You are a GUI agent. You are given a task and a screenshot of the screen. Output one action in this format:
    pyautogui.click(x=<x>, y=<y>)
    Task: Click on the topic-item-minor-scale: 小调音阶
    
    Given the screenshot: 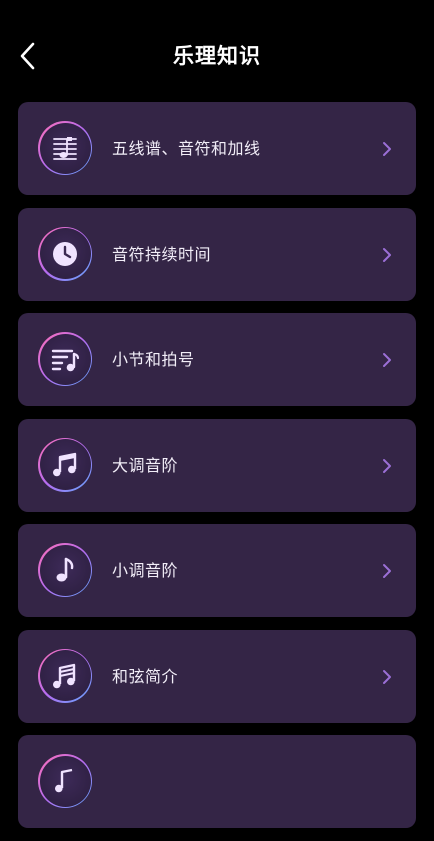 What is the action you would take?
    pyautogui.click(x=217, y=570)
    